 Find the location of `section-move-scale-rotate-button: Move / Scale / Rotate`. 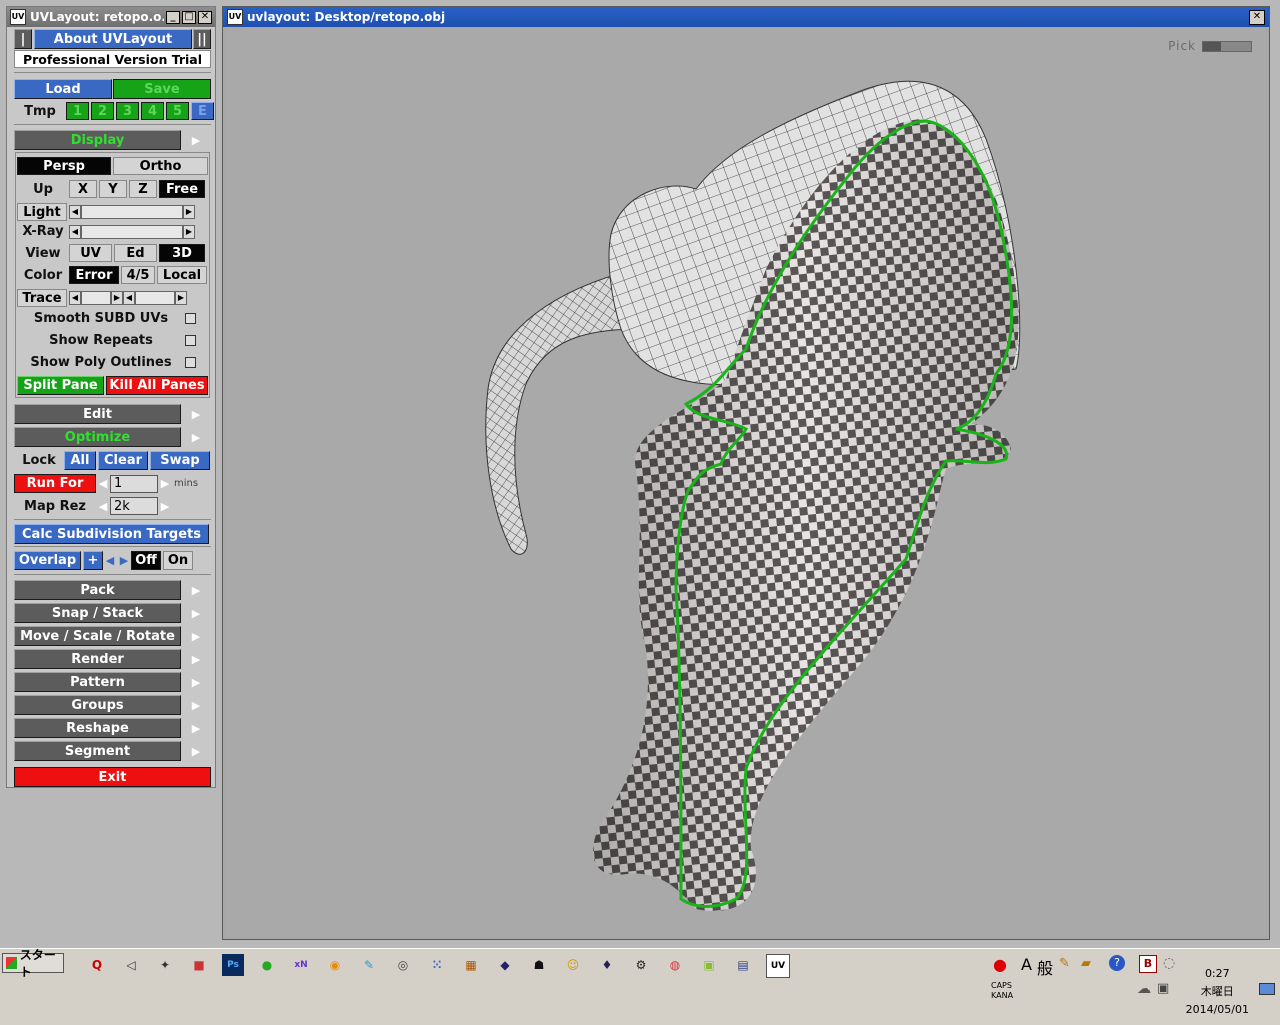

section-move-scale-rotate-button: Move / Scale / Rotate is located at coordinates (97, 636).